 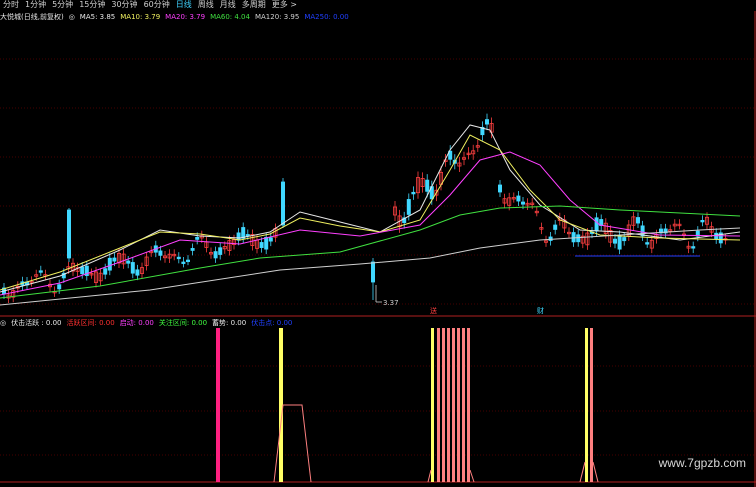 What do you see at coordinates (433, 310) in the screenshot?
I see `marker-label: 送` at bounding box center [433, 310].